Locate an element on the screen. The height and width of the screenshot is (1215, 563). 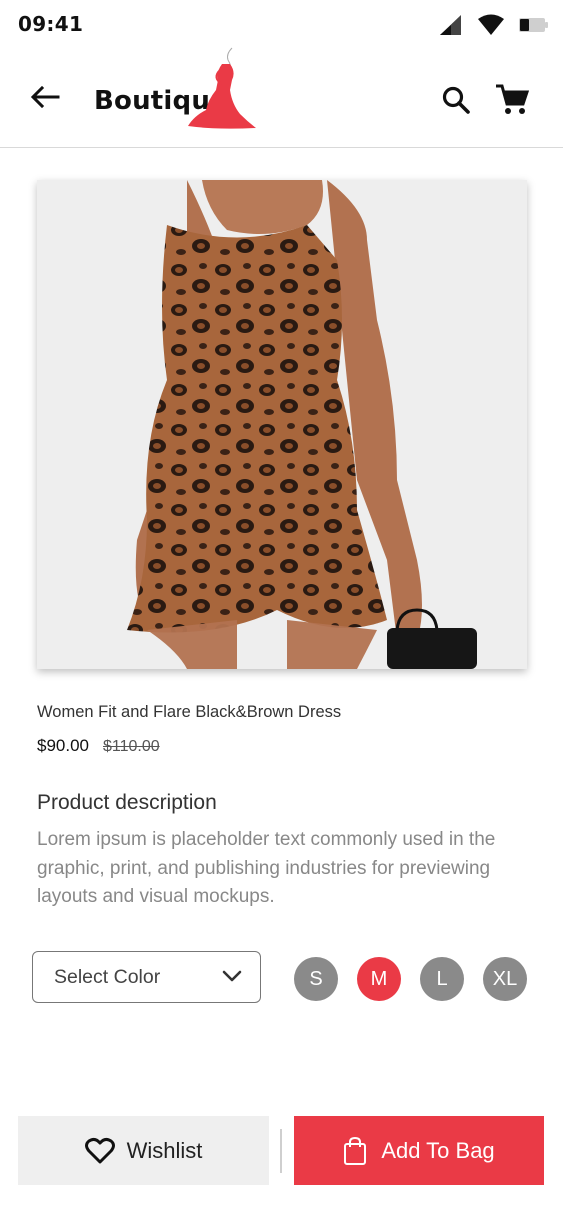
description-title: Product description is located at coordinates (127, 802).